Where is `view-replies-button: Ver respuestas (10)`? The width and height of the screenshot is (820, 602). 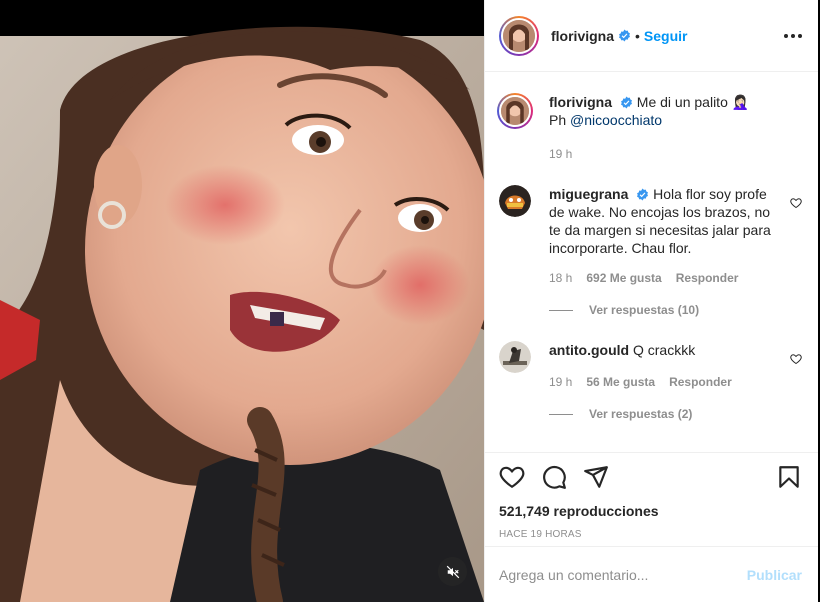
view-replies-button: Ver respuestas (10) is located at coordinates (675, 310).